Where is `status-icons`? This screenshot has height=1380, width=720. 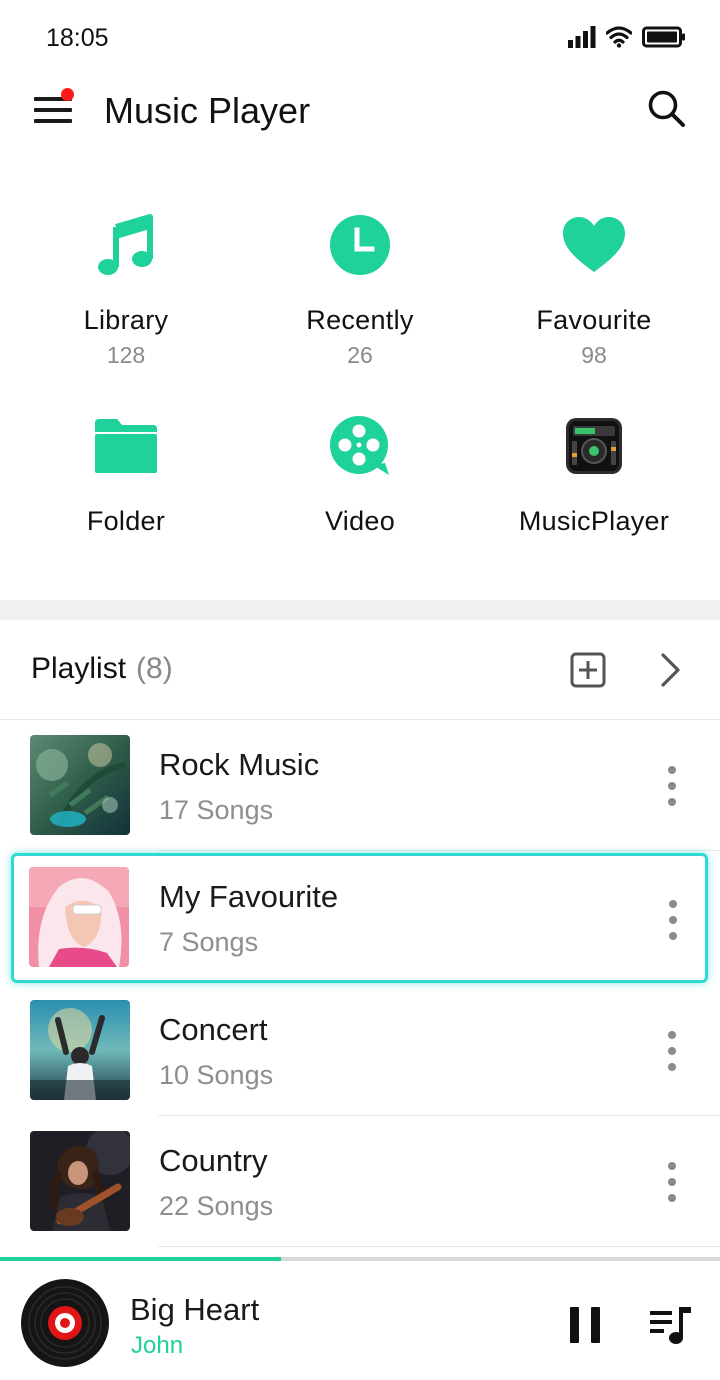
status-icons is located at coordinates (627, 37).